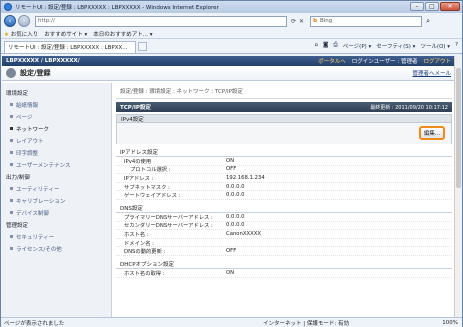  Describe the element at coordinates (139, 243) in the screenshot. I see `dns-setting-label: ドメイン名 :` at that location.